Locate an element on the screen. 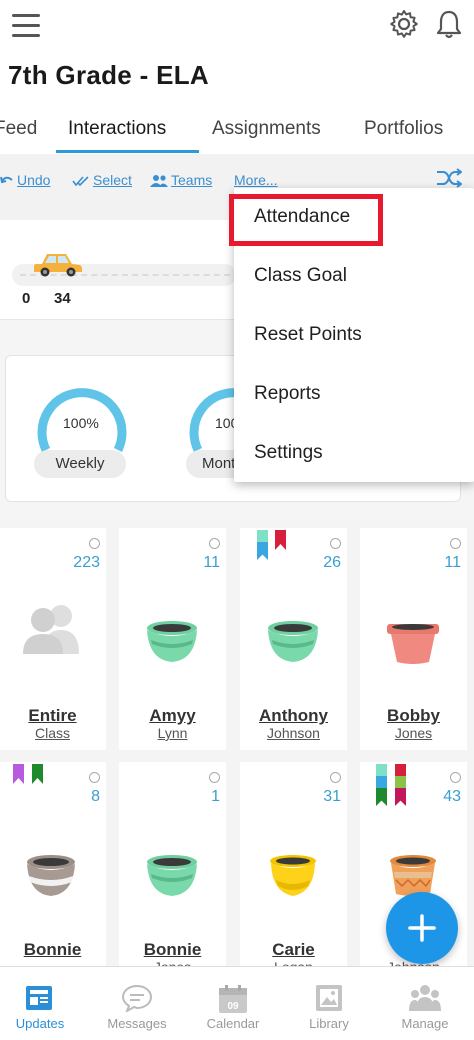  points-count: 8 is located at coordinates (95, 796).